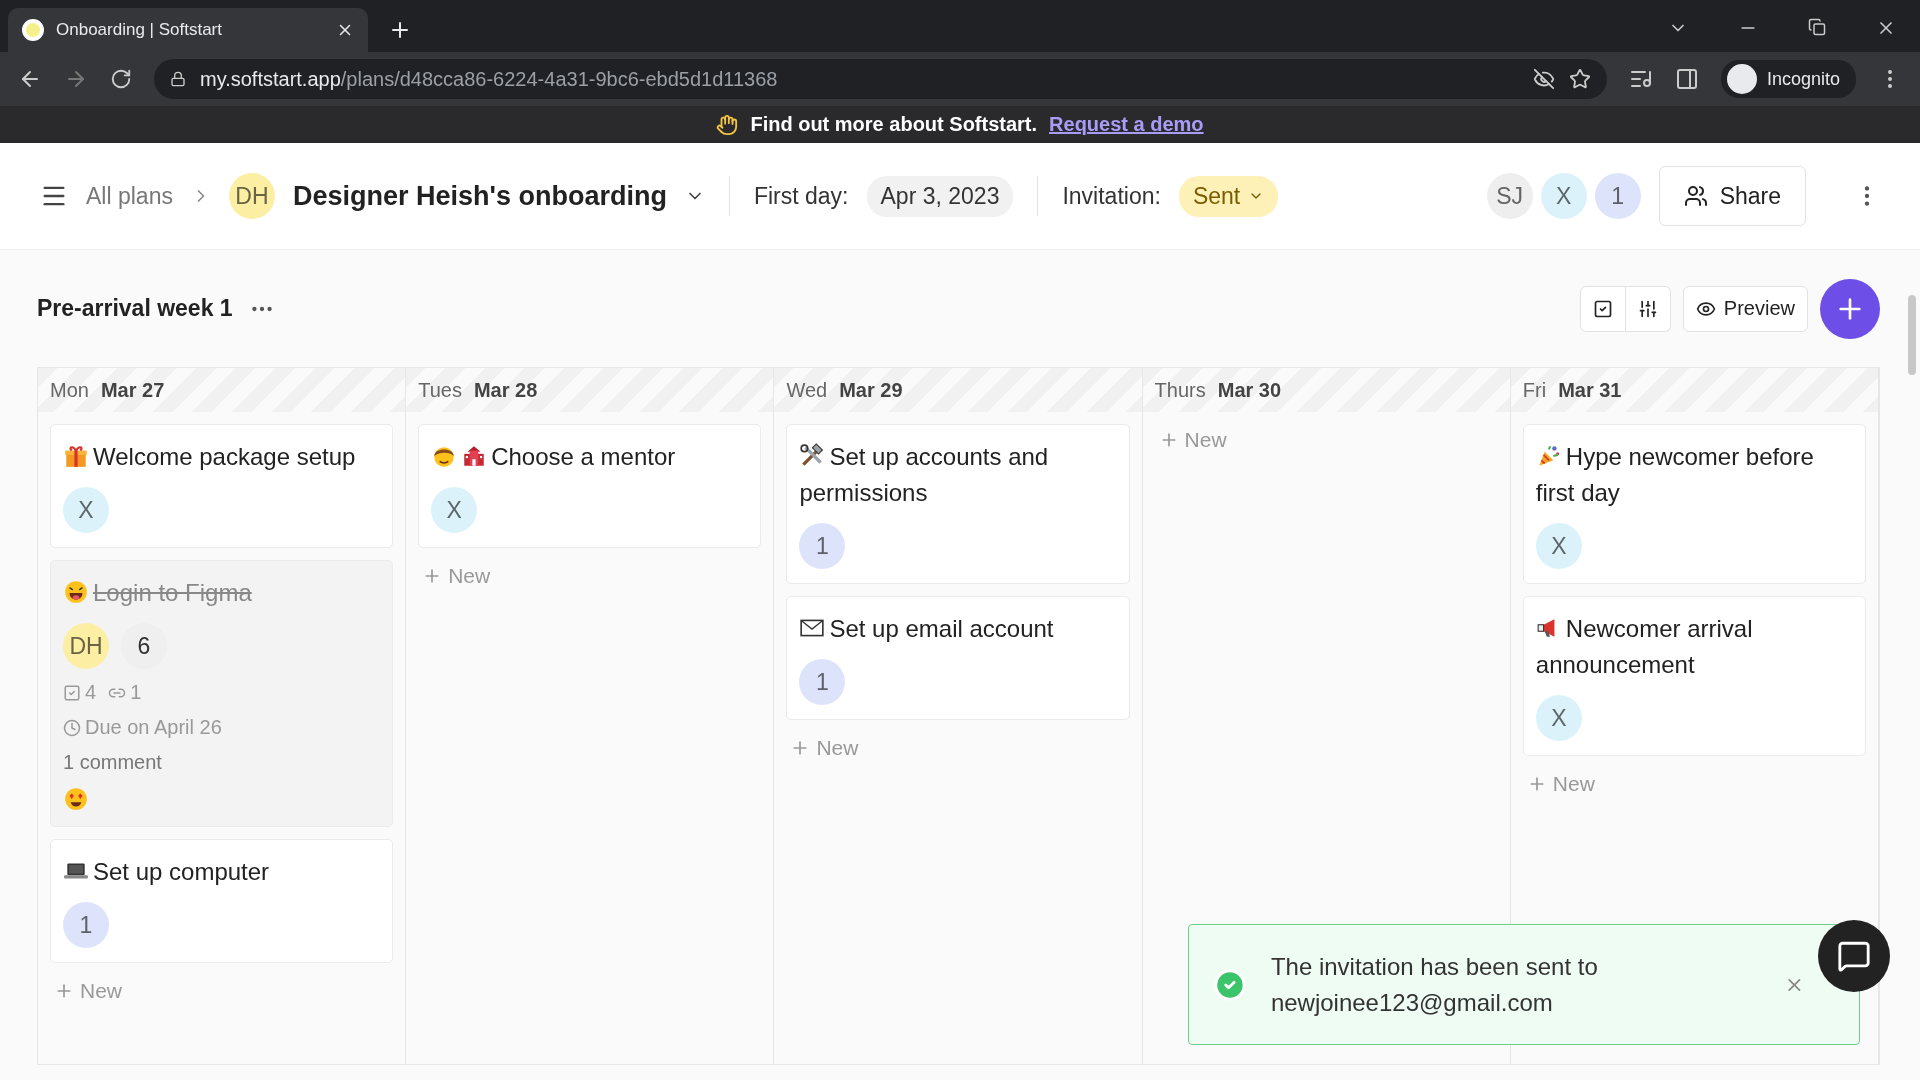 This screenshot has width=1920, height=1080. I want to click on checklist-count: 4, so click(80, 692).